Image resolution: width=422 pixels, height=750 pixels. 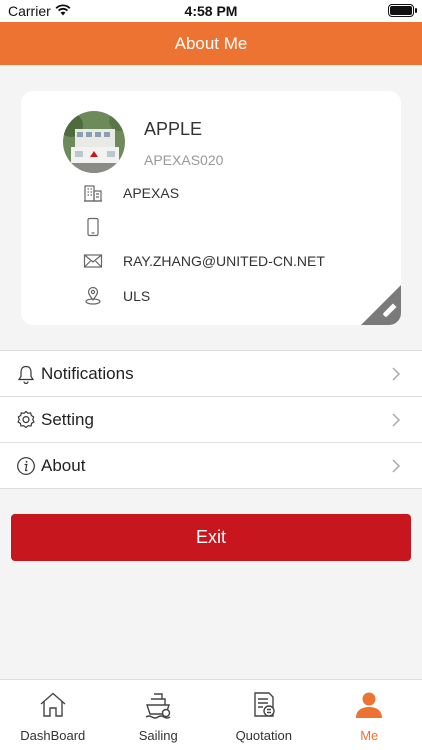 I want to click on building-icon, so click(x=93, y=193).